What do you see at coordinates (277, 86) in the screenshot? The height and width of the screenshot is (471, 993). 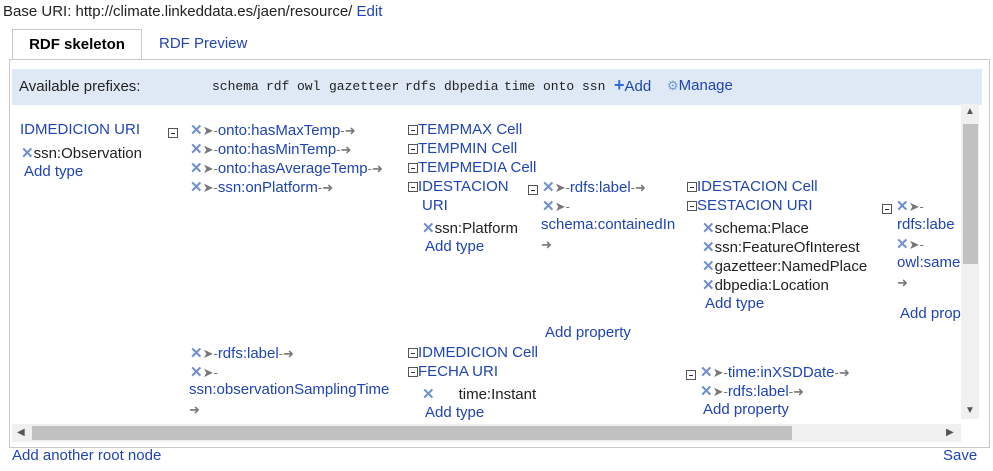 I see `prefix-item: rdf` at bounding box center [277, 86].